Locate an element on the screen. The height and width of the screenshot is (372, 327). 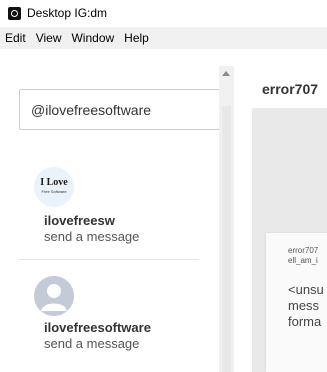
window-title: Desktop IG:dm is located at coordinates (67, 13).